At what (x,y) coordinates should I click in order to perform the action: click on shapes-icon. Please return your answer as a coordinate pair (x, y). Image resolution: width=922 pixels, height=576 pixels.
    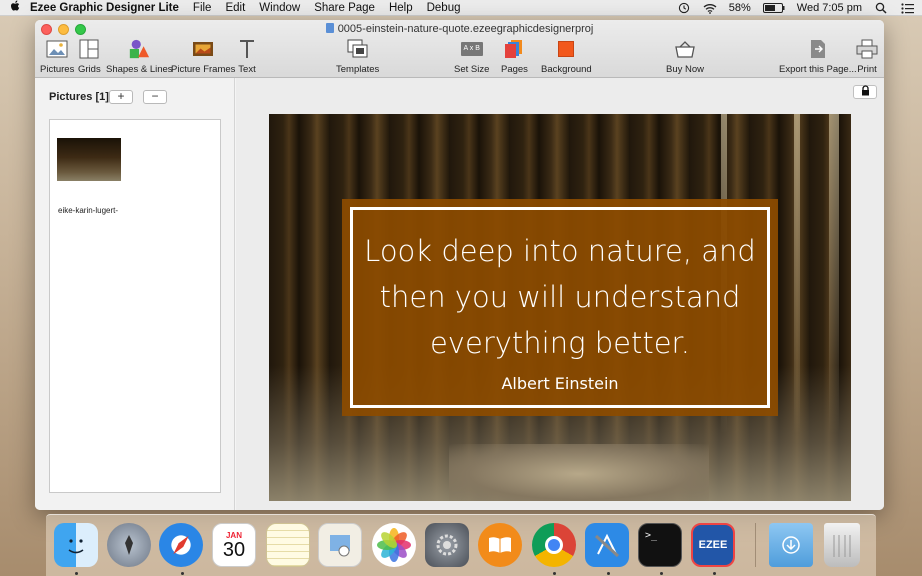
    Looking at the image, I should click on (139, 49).